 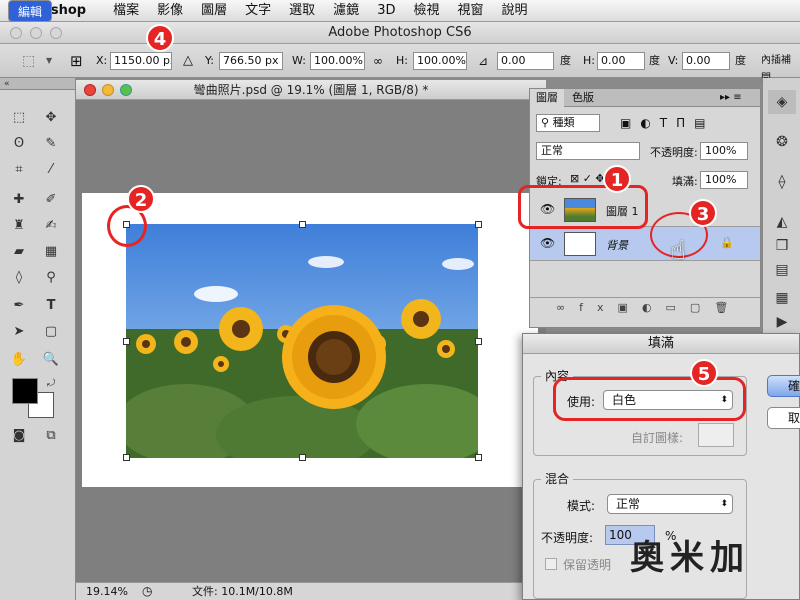 I want to click on eye-icon: 👁, so click(x=547, y=243).